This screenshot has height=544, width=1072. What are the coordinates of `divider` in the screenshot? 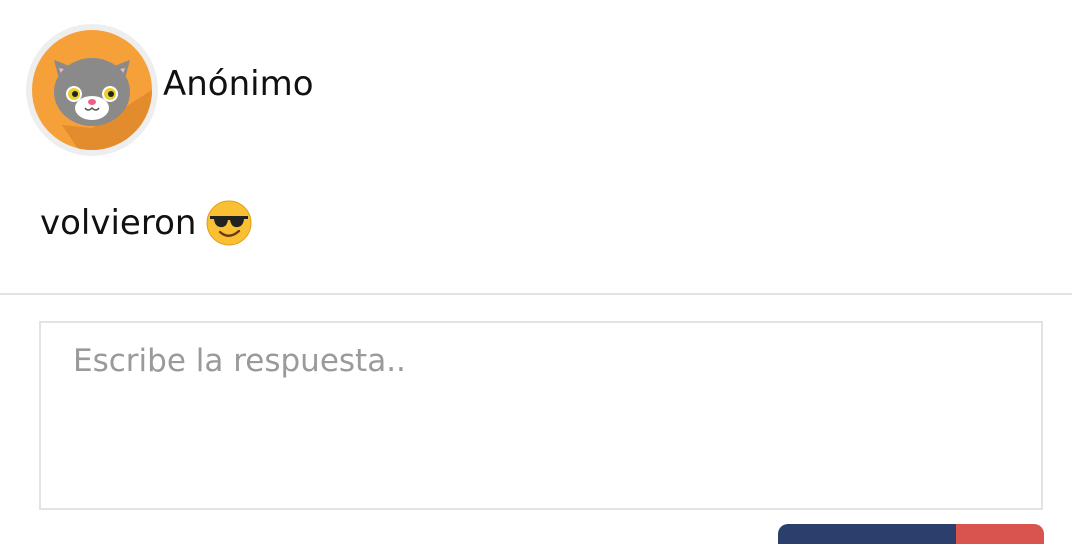 It's located at (536, 294).